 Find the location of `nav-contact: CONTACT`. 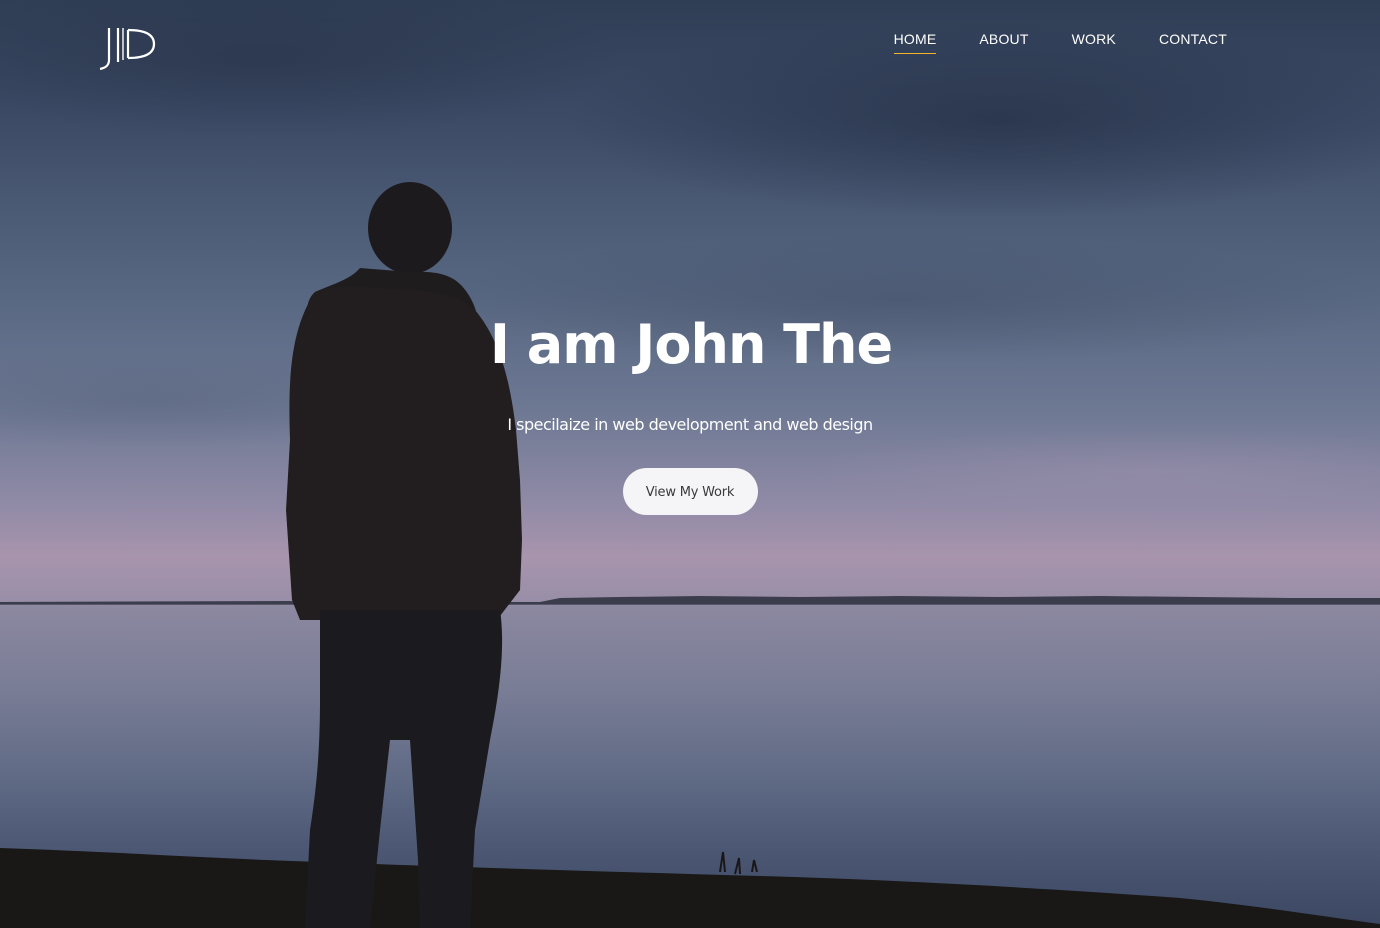

nav-contact: CONTACT is located at coordinates (1193, 42).